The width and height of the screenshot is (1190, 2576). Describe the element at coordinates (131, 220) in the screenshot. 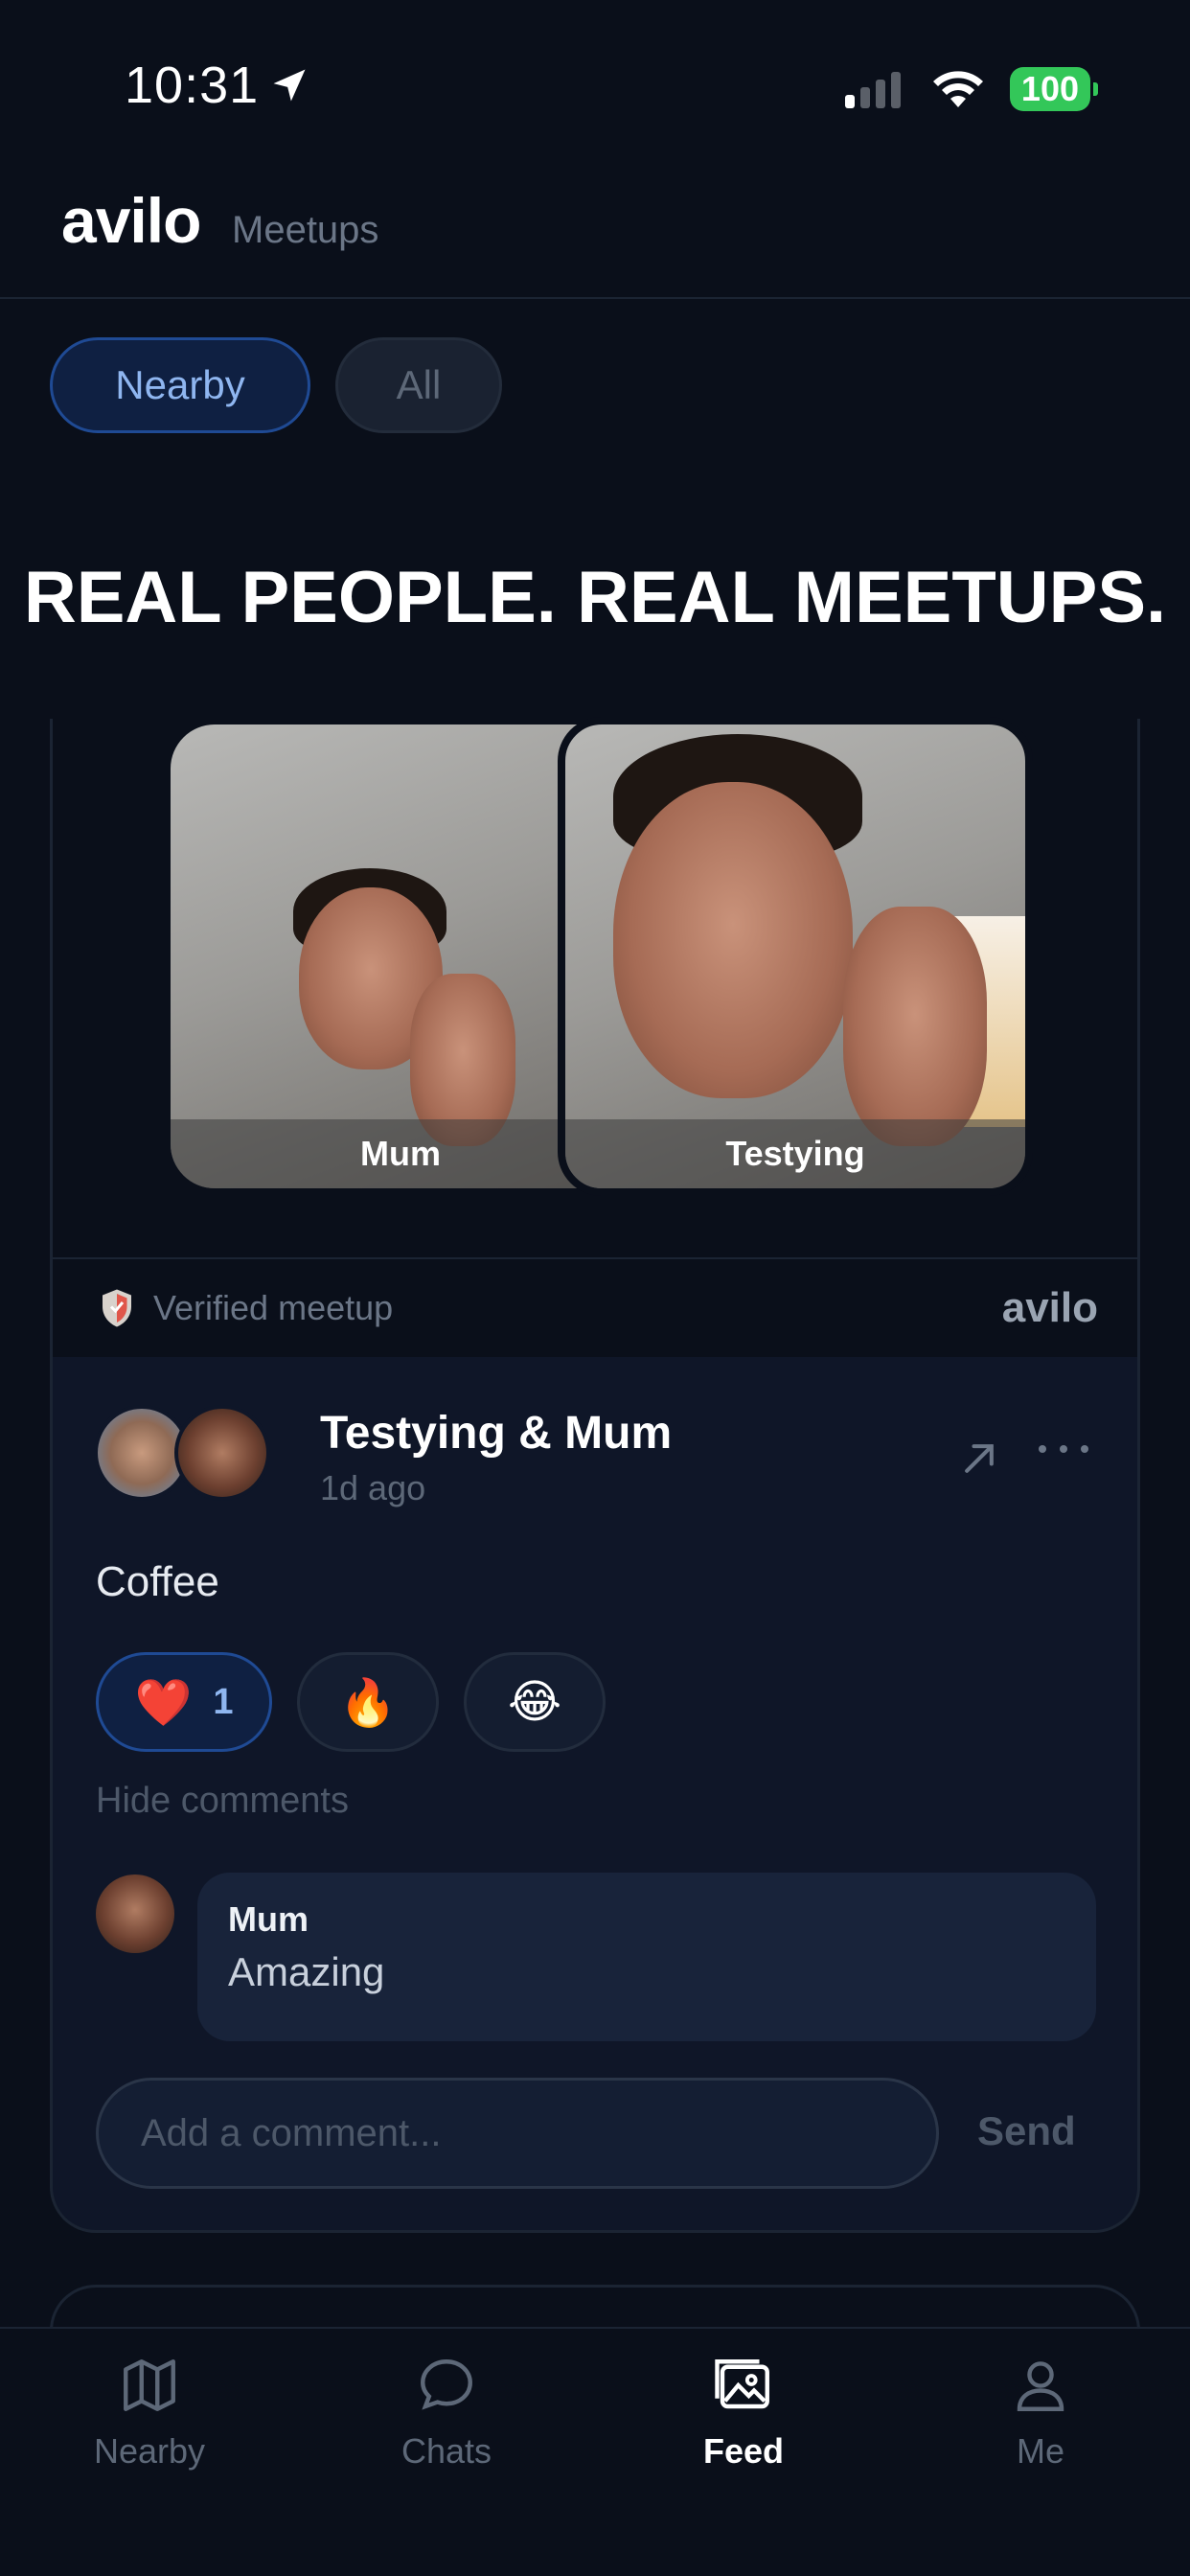

I see `brand-logo: avilo` at that location.